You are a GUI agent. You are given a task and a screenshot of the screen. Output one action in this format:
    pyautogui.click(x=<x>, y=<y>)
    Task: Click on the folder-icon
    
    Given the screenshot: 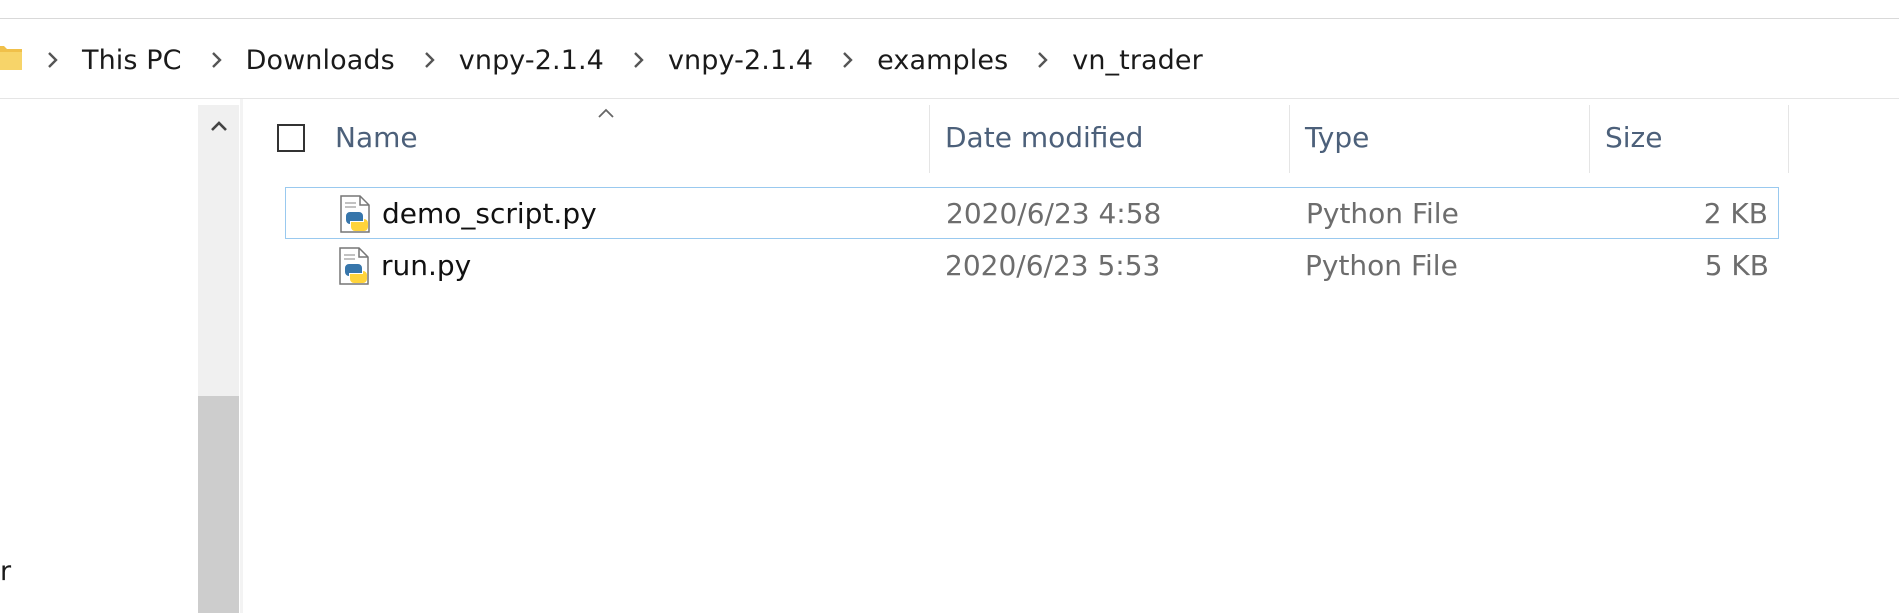 What is the action you would take?
    pyautogui.click(x=11, y=58)
    